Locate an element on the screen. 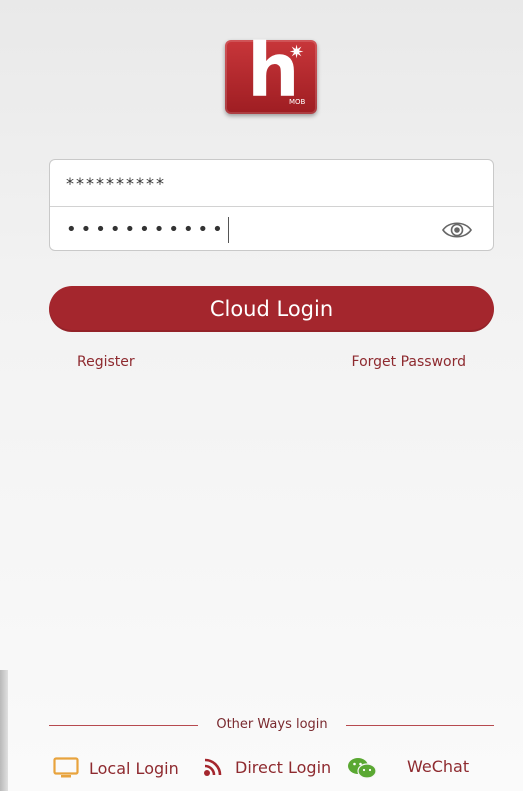  wechat-icon is located at coordinates (362, 768).